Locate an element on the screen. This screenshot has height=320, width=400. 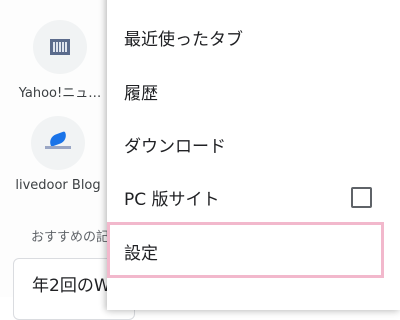
desktop-site-checkbox is located at coordinates (361, 197).